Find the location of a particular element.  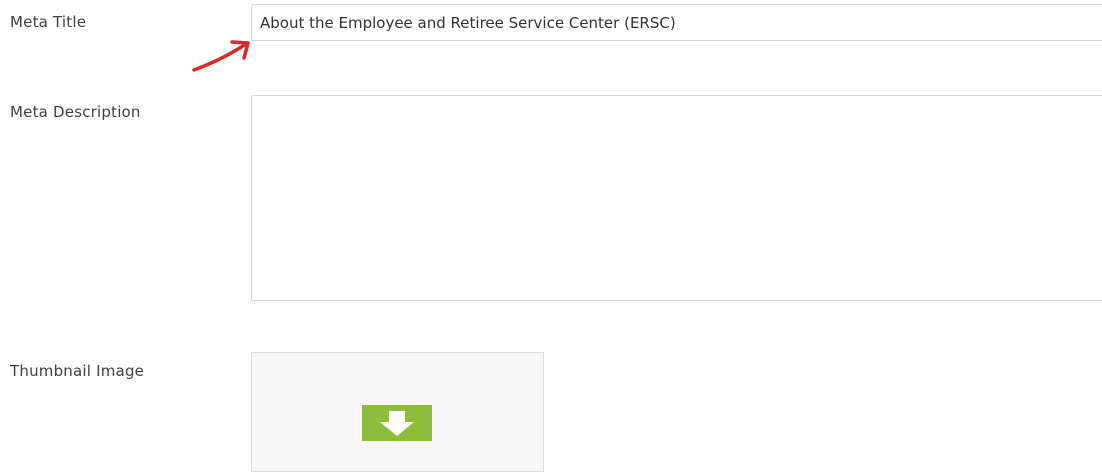

meta-title-input is located at coordinates (676, 22).